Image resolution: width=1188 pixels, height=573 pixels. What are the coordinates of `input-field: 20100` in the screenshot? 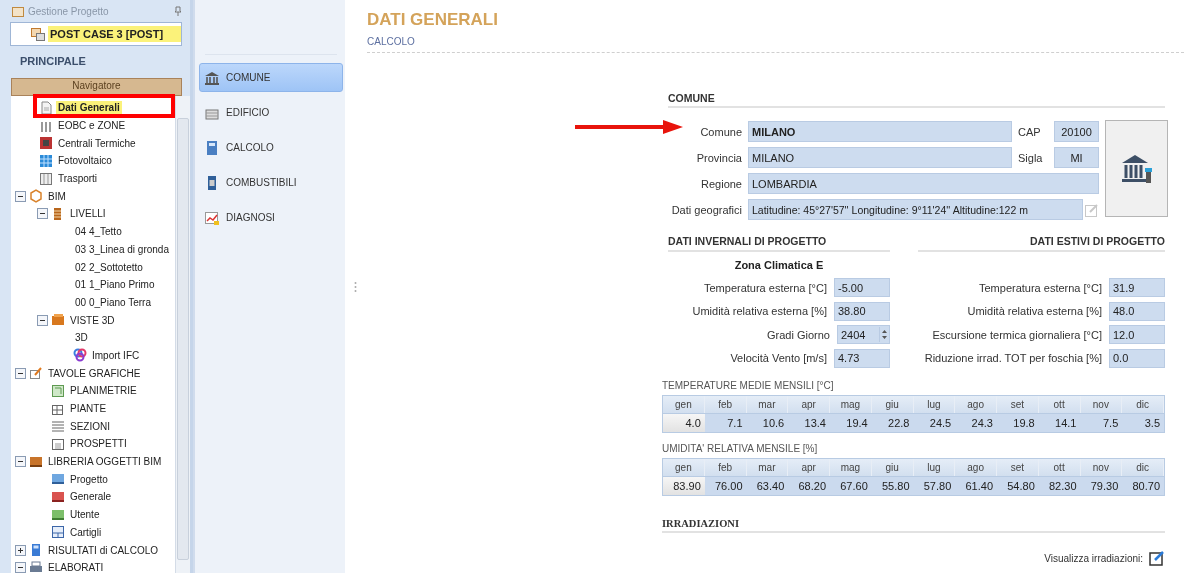 It's located at (1076, 131).